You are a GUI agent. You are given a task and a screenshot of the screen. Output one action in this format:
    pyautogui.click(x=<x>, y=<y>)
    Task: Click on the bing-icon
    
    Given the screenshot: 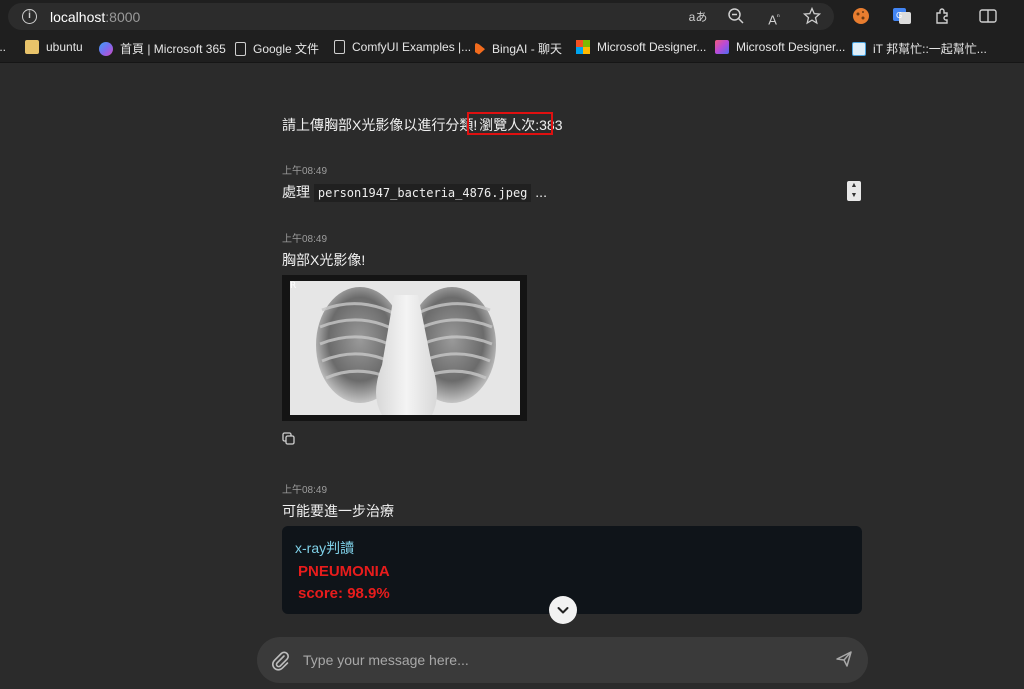 What is the action you would take?
    pyautogui.click(x=480, y=48)
    